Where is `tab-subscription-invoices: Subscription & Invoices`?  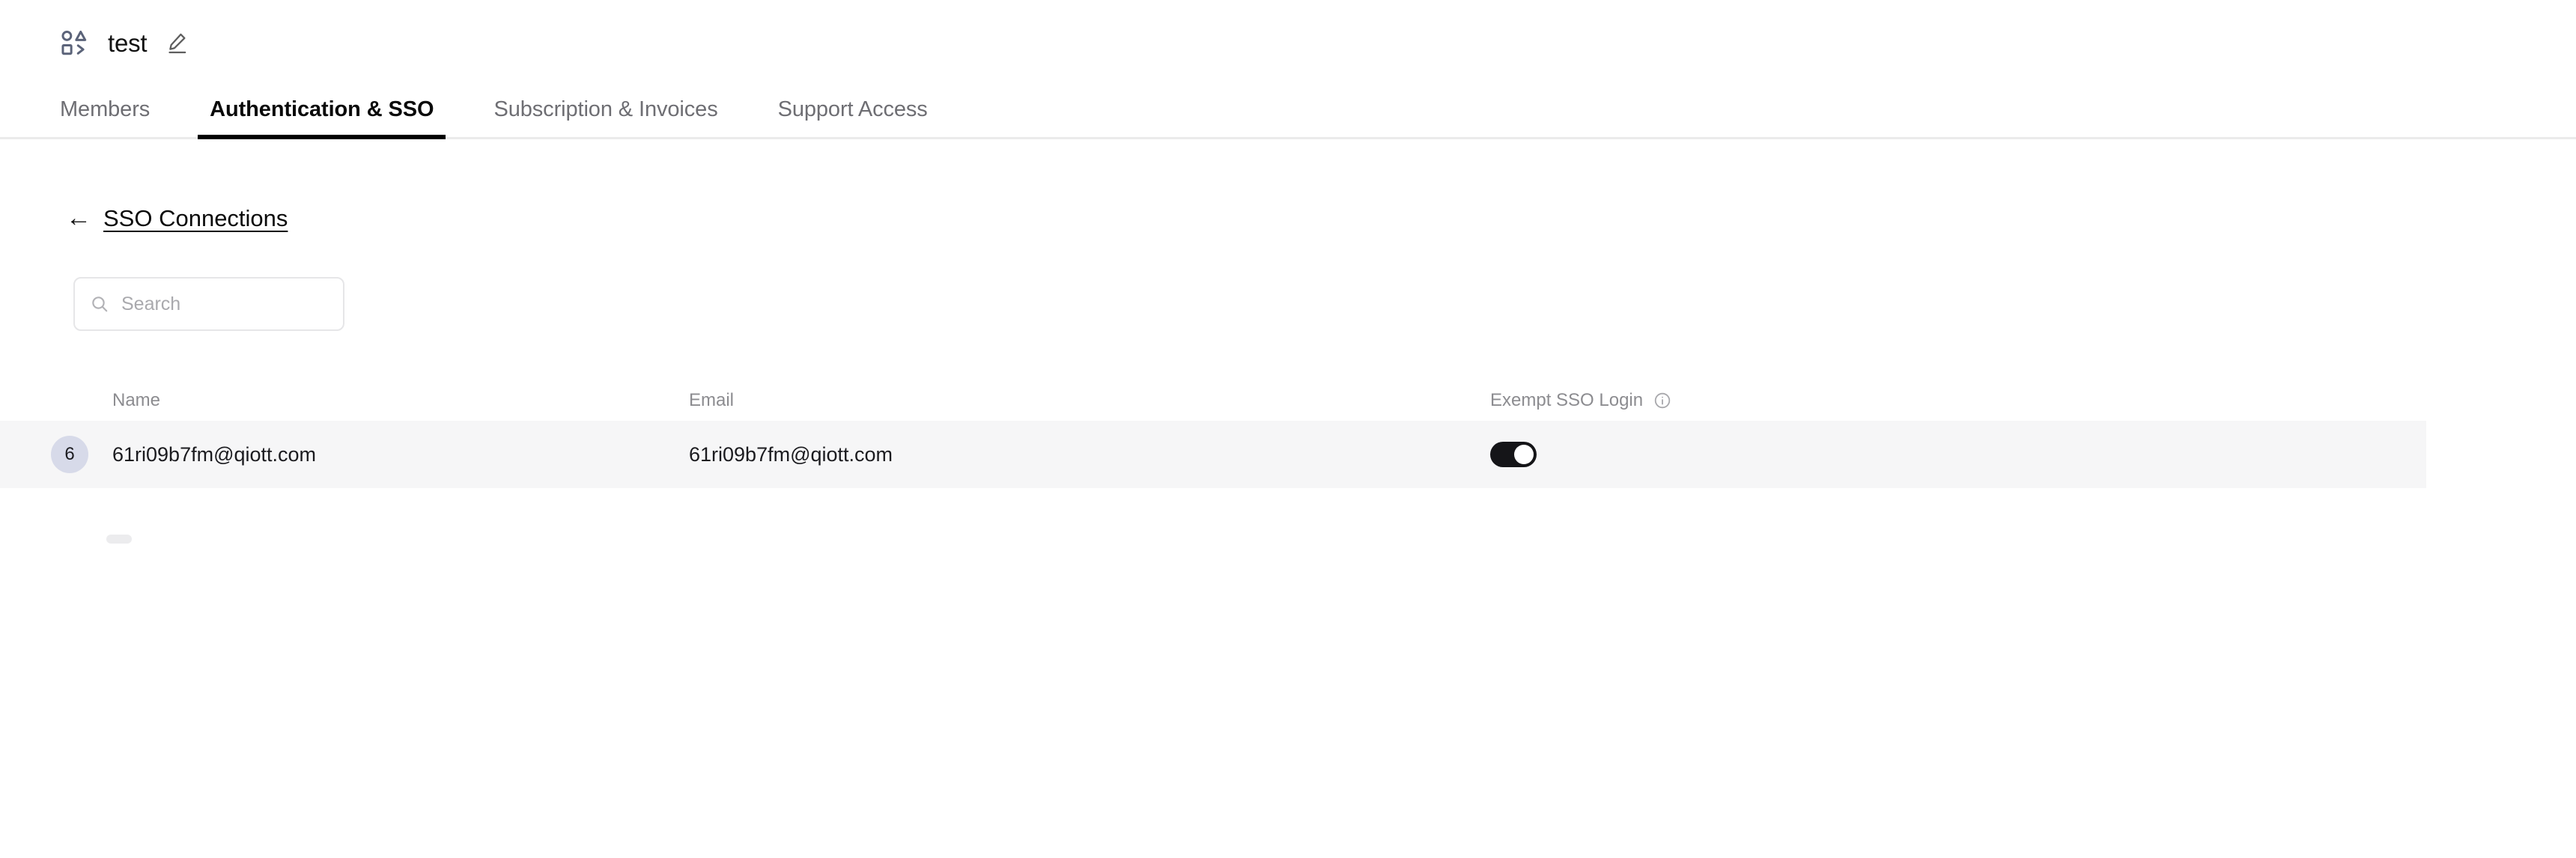
tab-subscription-invoices: Subscription & Invoices is located at coordinates (605, 118).